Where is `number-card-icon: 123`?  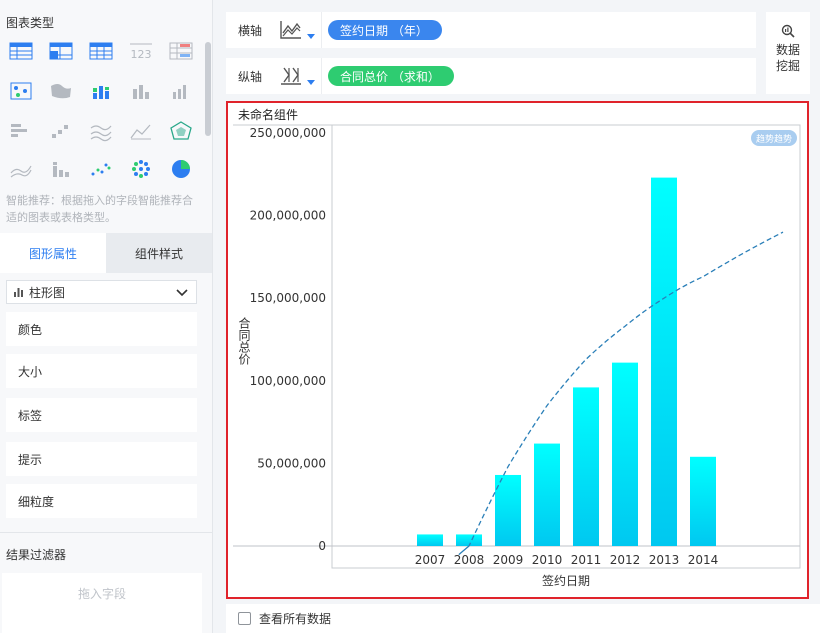 number-card-icon: 123 is located at coordinates (141, 51).